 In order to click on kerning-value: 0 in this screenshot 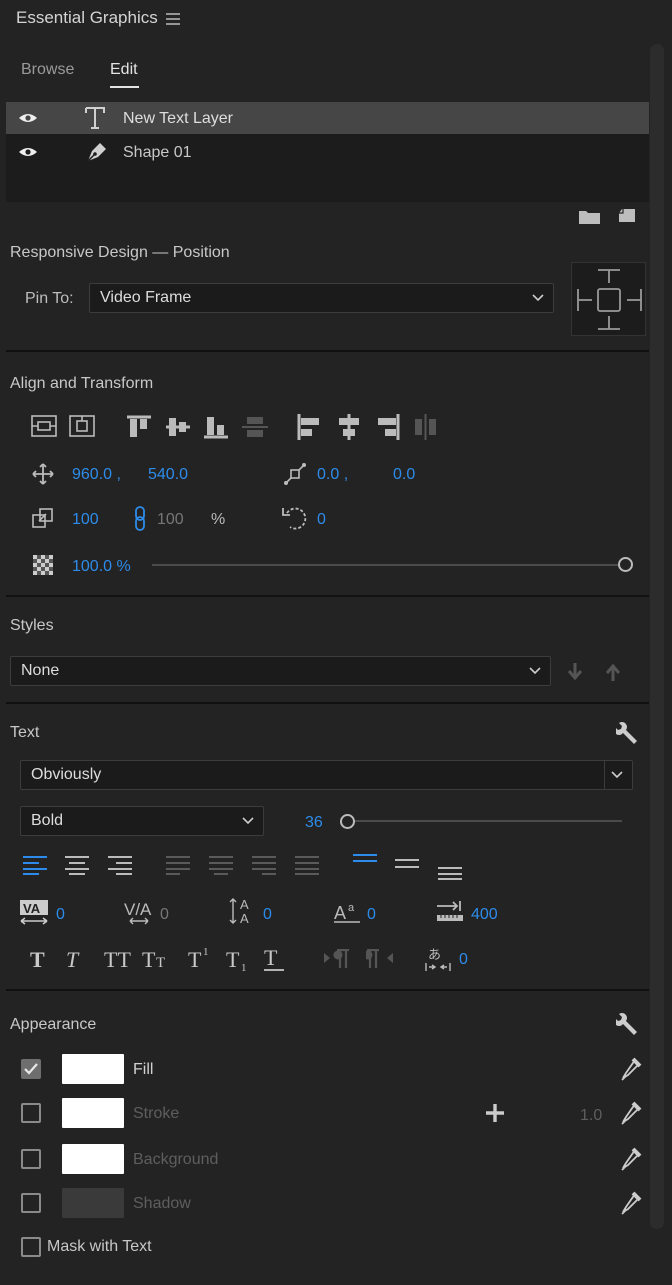, I will do `click(60, 915)`.